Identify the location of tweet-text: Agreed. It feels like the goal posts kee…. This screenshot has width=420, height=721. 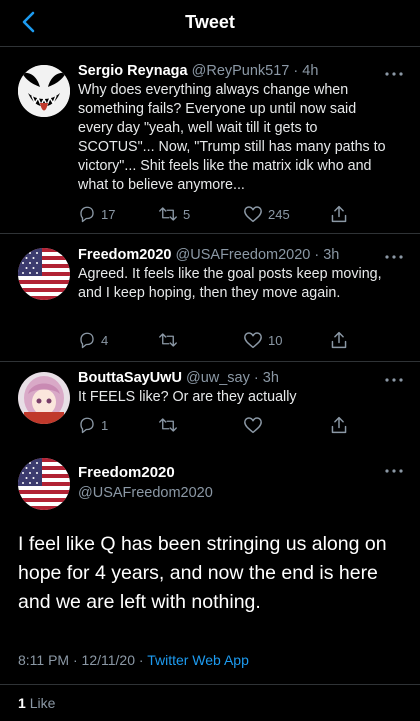
(230, 283).